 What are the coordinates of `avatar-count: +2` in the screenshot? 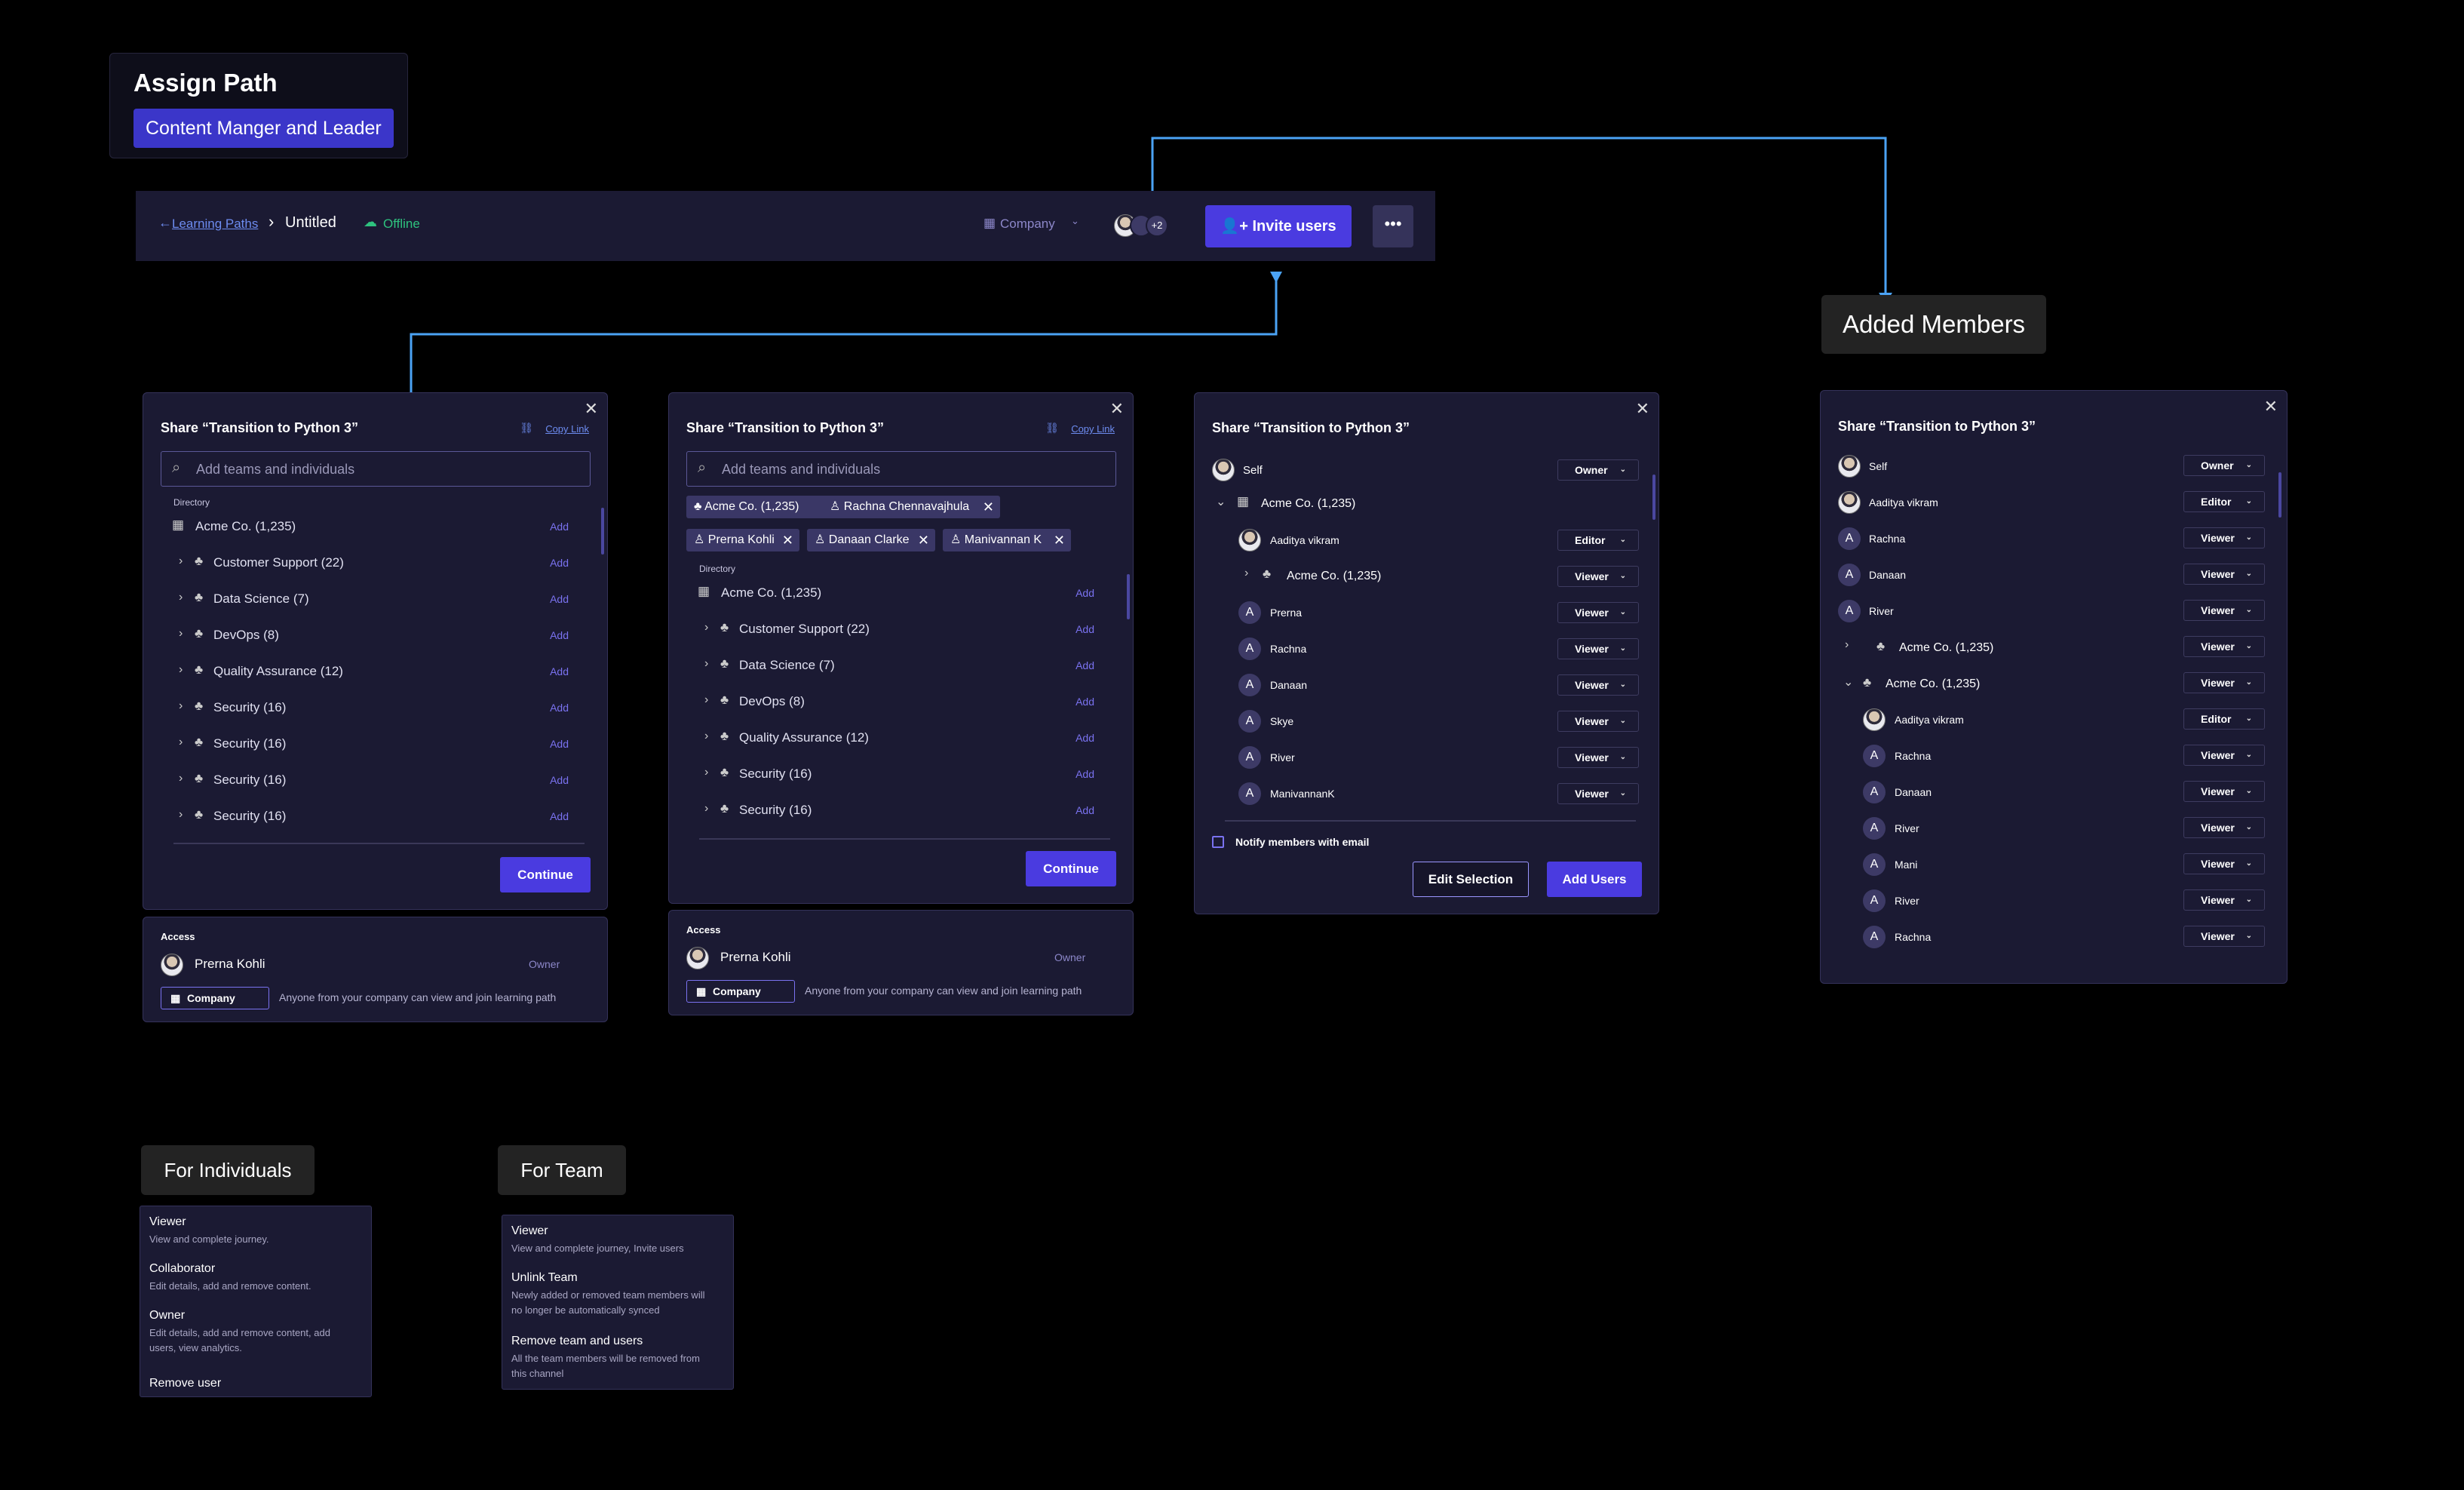 It's located at (1157, 226).